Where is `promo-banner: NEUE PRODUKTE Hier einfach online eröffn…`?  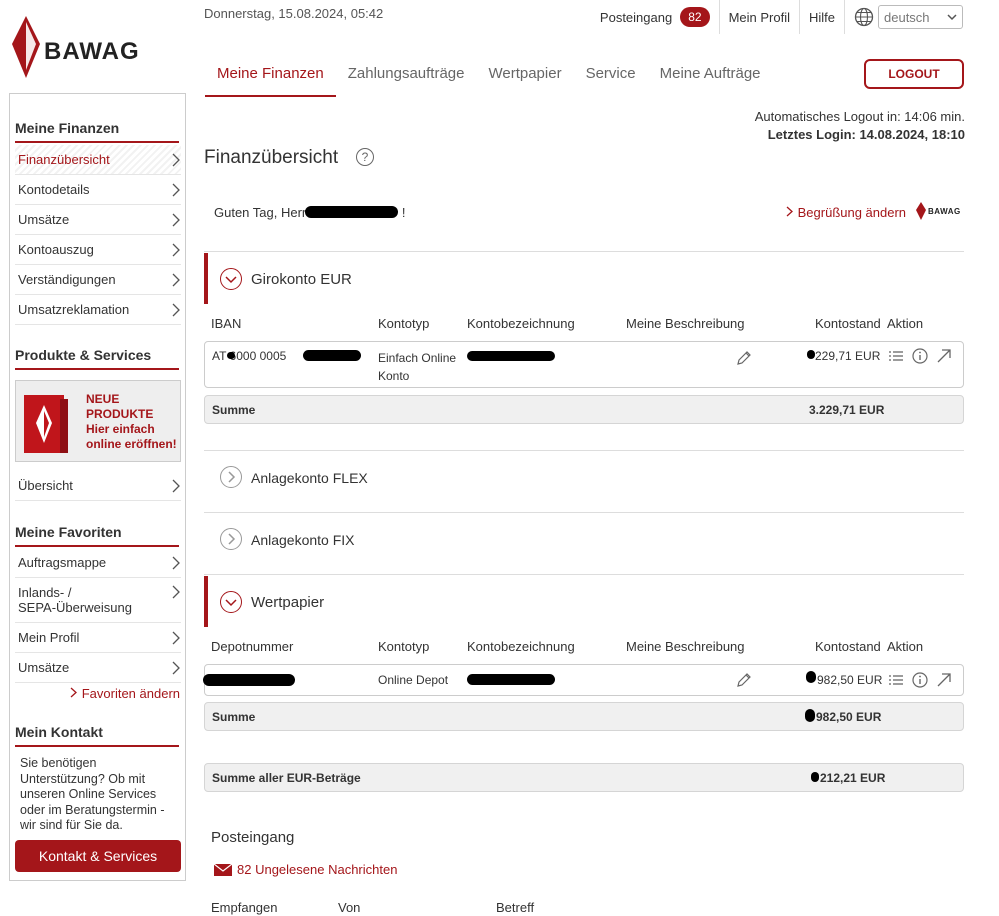 promo-banner: NEUE PRODUKTE Hier einfach online eröffn… is located at coordinates (98, 421).